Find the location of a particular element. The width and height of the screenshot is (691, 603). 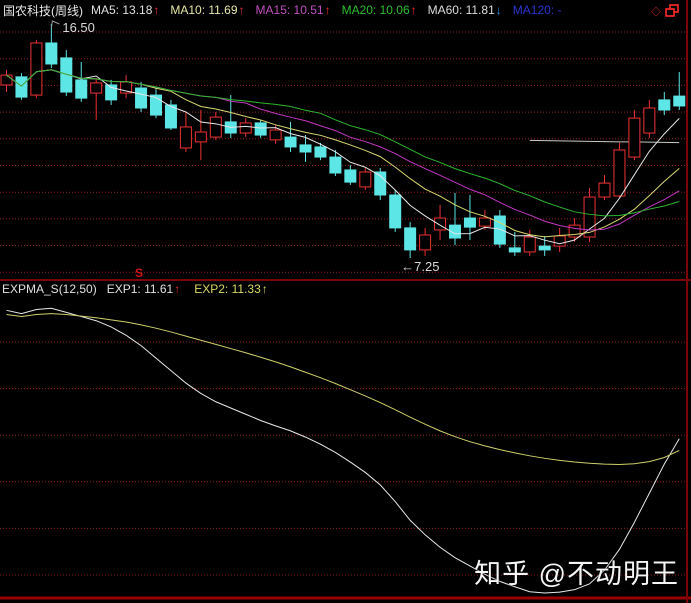

exp2-label: EXP2: is located at coordinates (211, 288).